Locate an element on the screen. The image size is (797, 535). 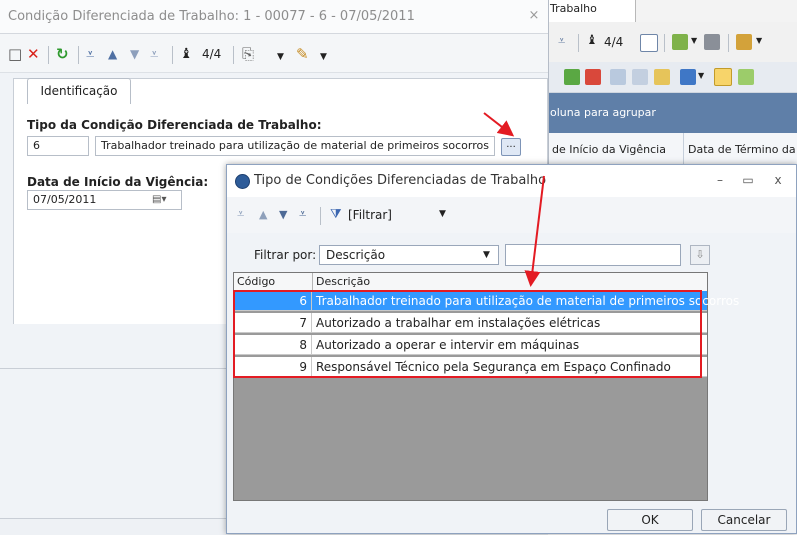
close-icon: x is located at coordinates (778, 180).